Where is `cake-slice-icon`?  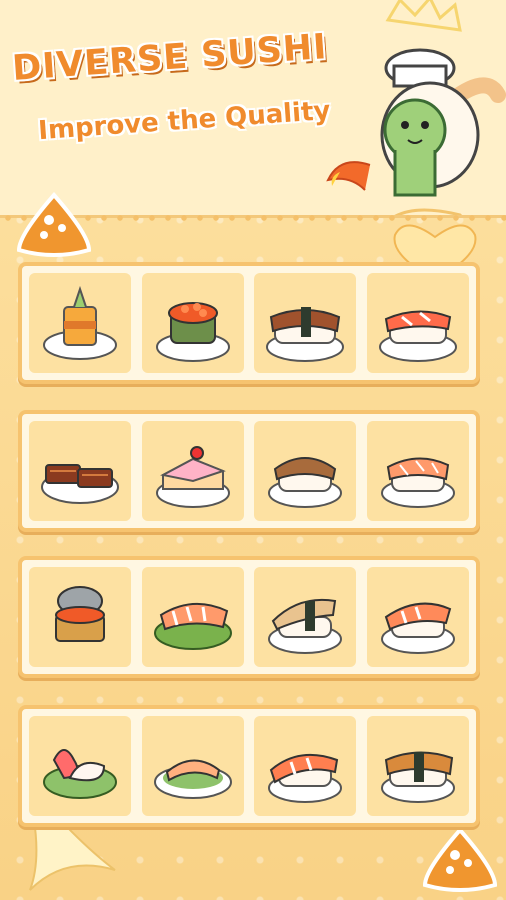
cake-slice-icon is located at coordinates (192, 477).